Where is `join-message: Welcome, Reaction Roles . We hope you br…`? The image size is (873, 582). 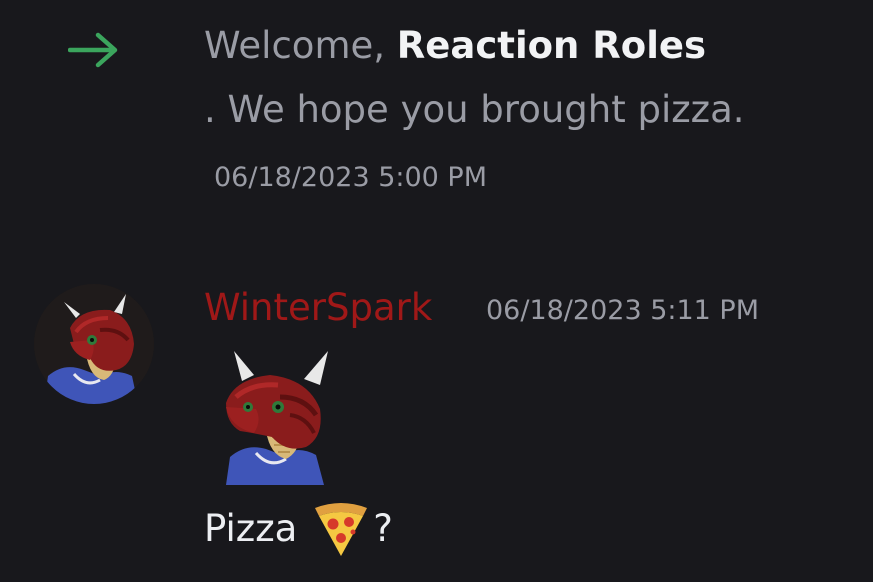 join-message: Welcome, Reaction Roles . We hope you br… is located at coordinates (524, 78).